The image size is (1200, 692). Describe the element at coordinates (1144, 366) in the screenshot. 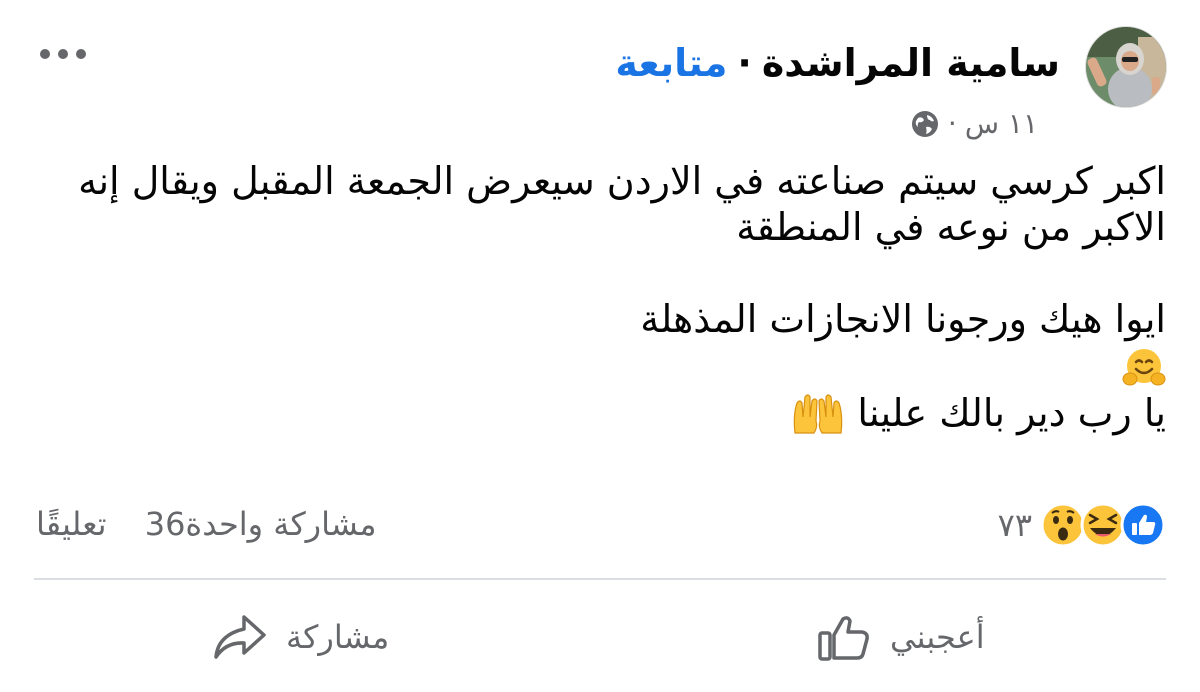

I see `hugging-face-icon` at that location.